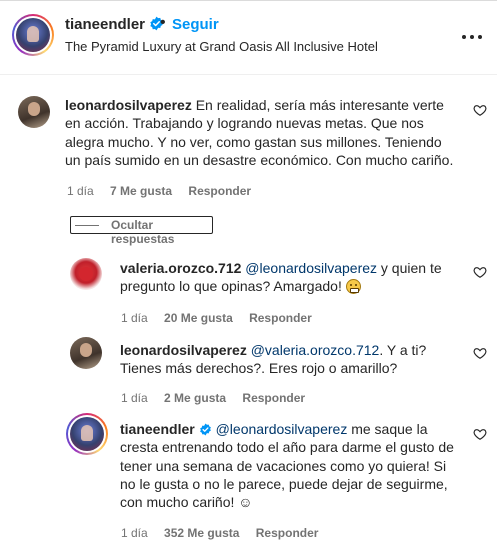 The image size is (497, 546). Describe the element at coordinates (201, 533) in the screenshot. I see `reply-likes: 352 Me gusta` at that location.